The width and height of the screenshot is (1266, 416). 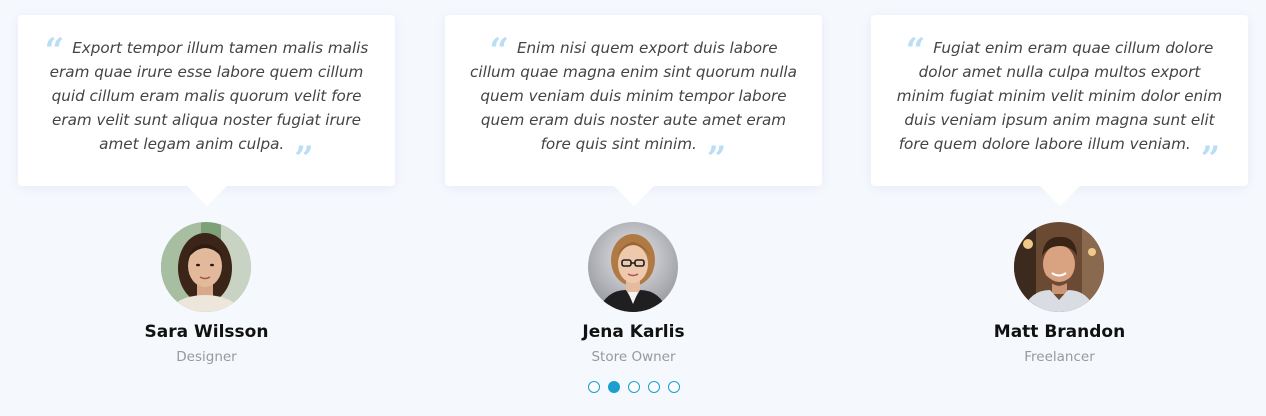 What do you see at coordinates (633, 357) in the screenshot?
I see `testimonial-role: Store Owner` at bounding box center [633, 357].